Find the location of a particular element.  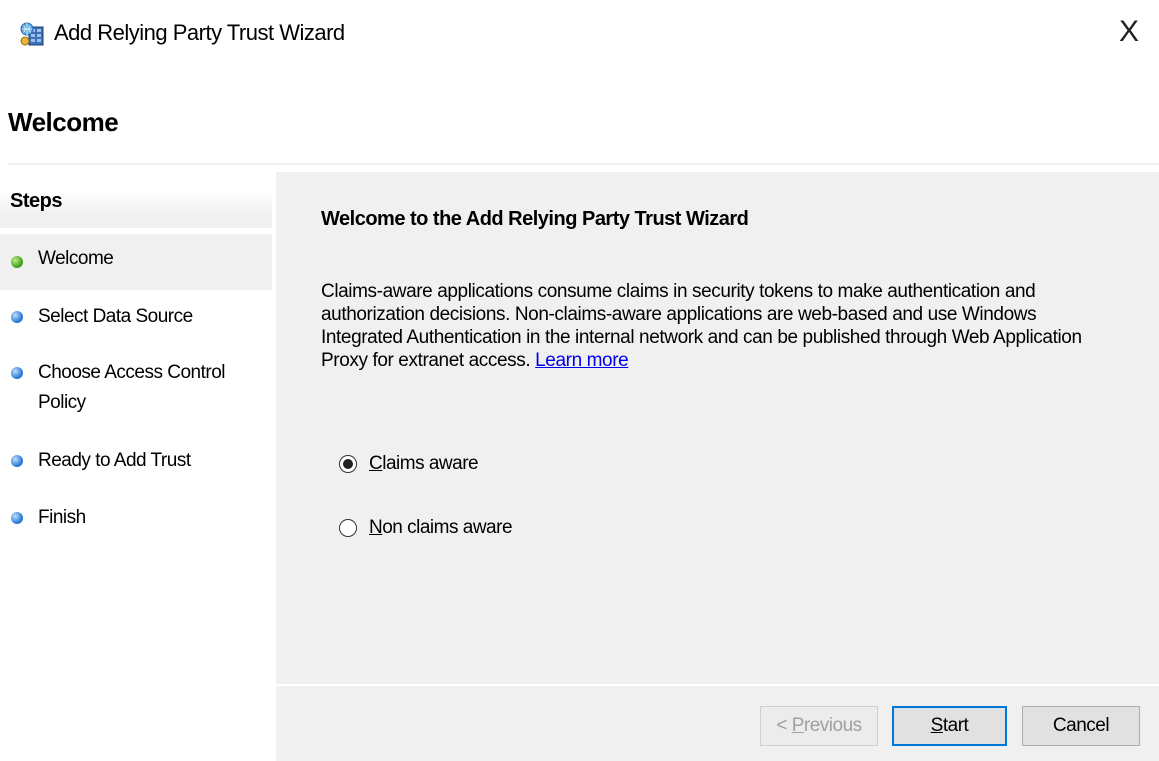

step-ready-to-add-trust: Ready to Add Trust is located at coordinates (136, 461).